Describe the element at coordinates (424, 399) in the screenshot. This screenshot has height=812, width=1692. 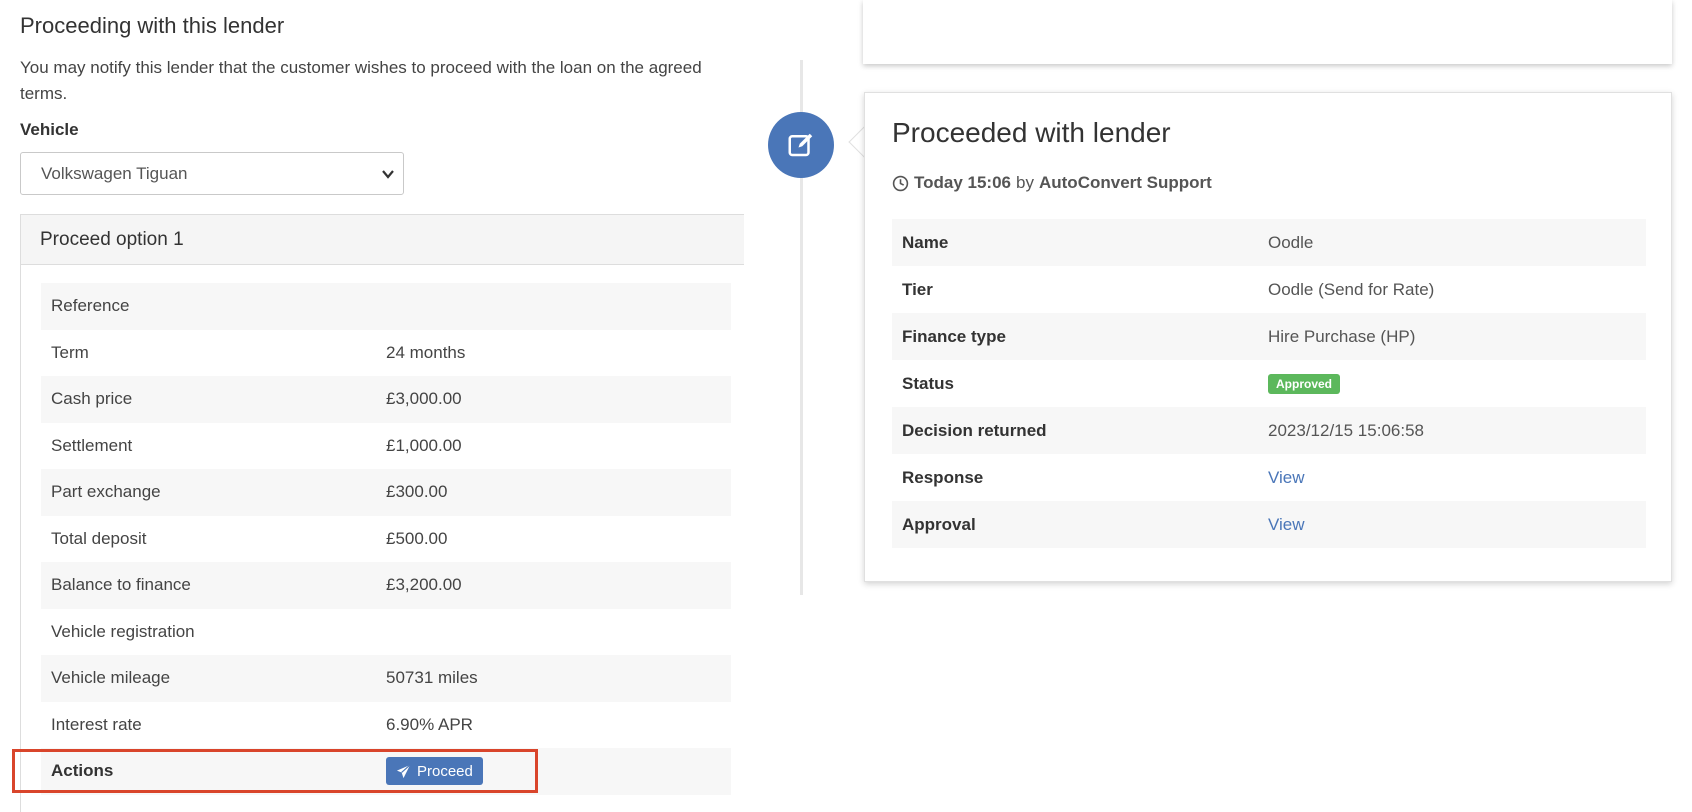
I see `row-value: £3,000.00` at that location.